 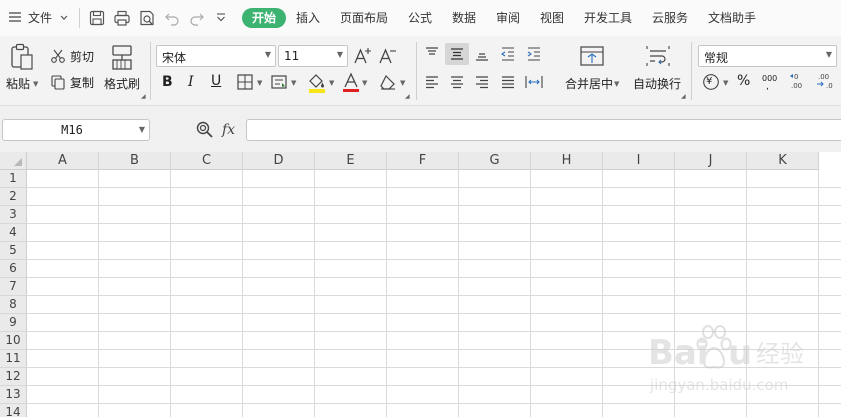 What do you see at coordinates (407, 96) in the screenshot?
I see `font-dialog-launcher-icon: ◢` at bounding box center [407, 96].